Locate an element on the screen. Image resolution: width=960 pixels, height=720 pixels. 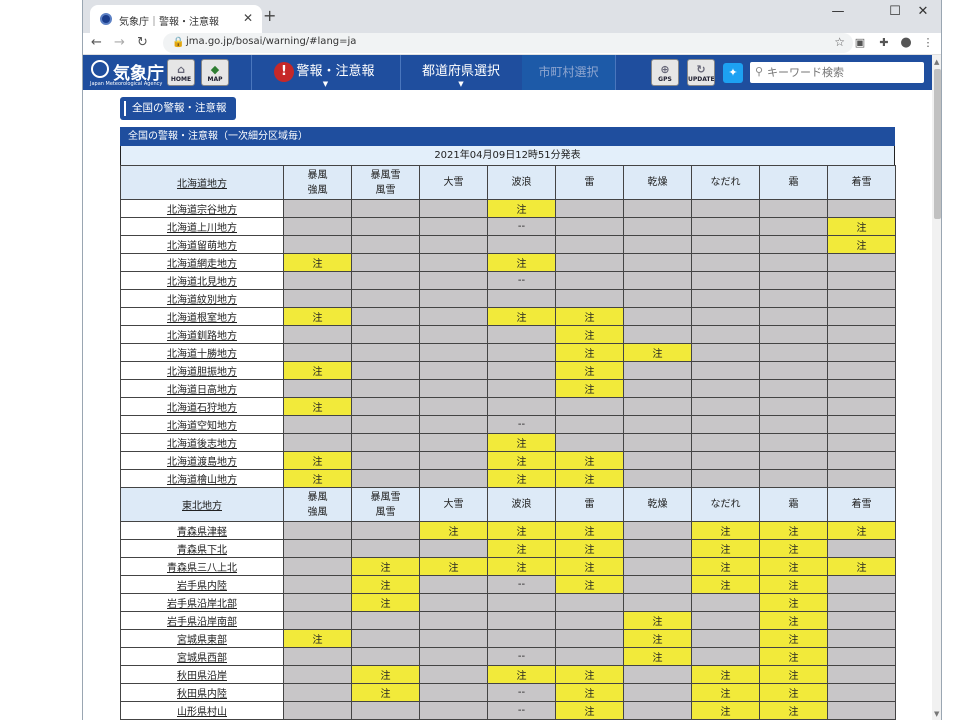
area-cell: 北海道釧路地方 is located at coordinates (202, 334).